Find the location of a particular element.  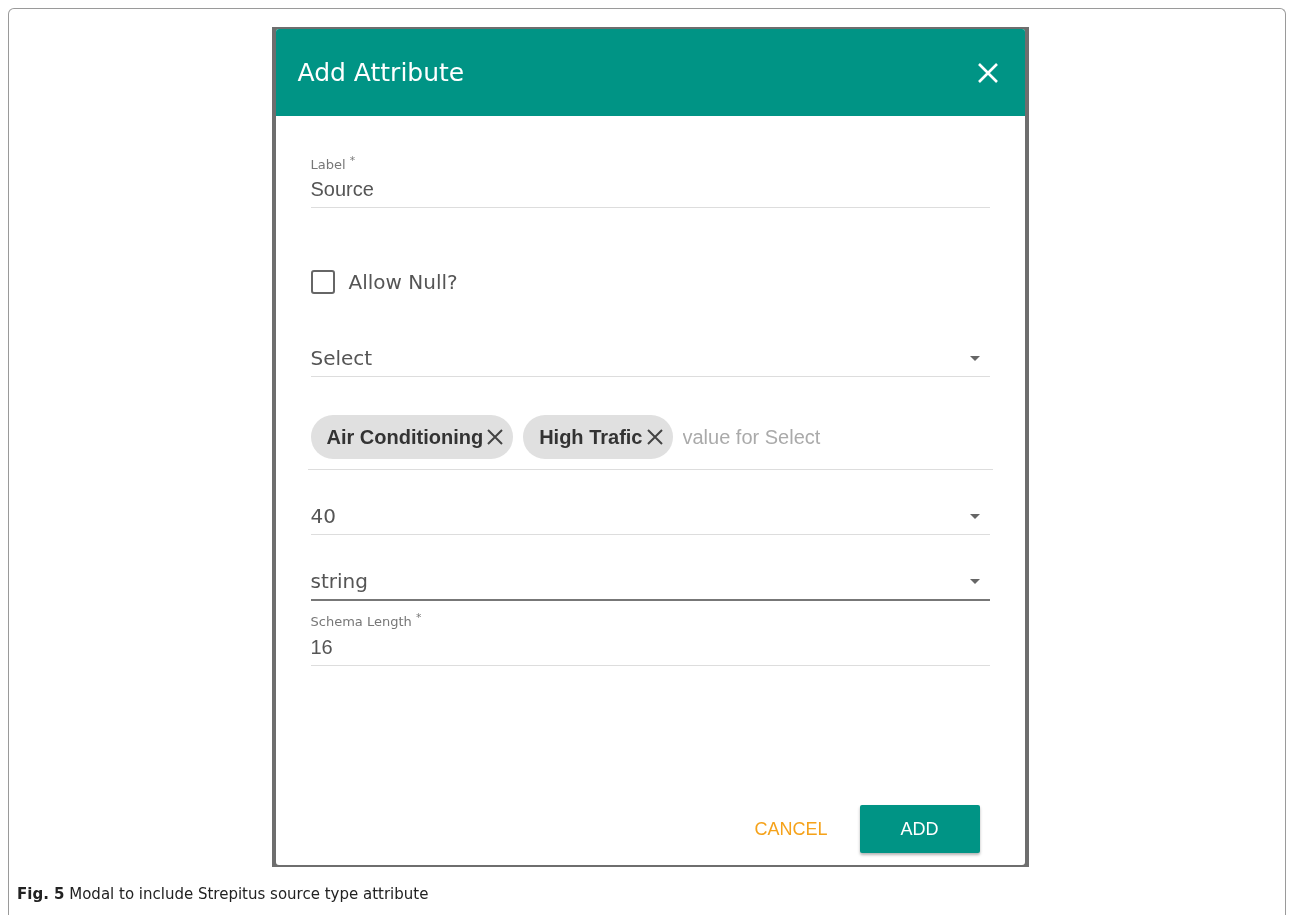

chip: High Trafic is located at coordinates (598, 437).